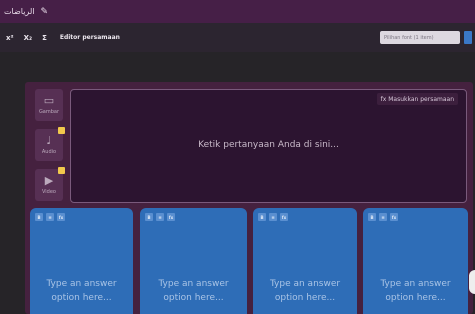 The width and height of the screenshot is (475, 314). I want to click on media-buttons: ▭ Gambar ♩ Audio ▶ Video, so click(50, 149).